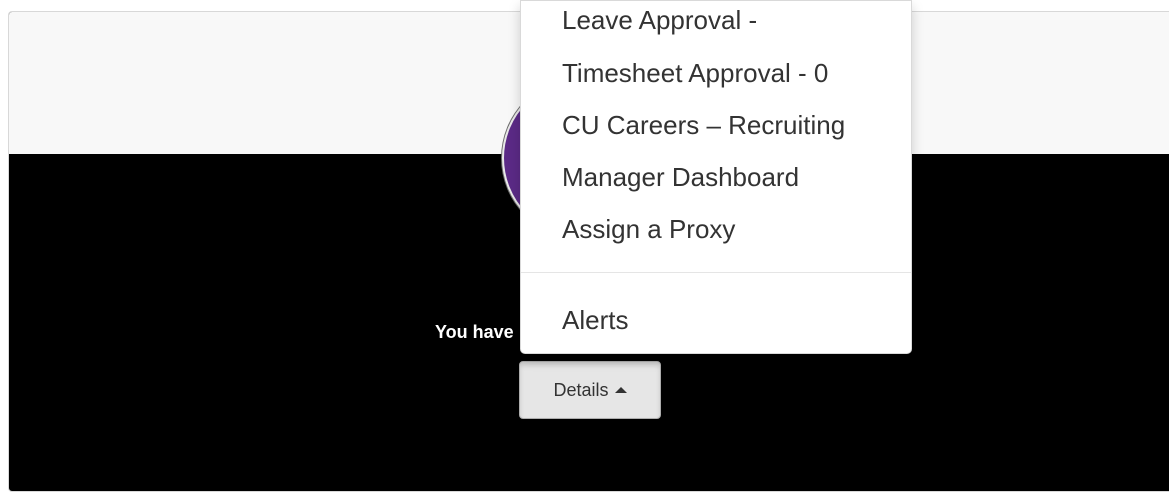 The height and width of the screenshot is (492, 1169). I want to click on notification-message: You have, so click(474, 332).